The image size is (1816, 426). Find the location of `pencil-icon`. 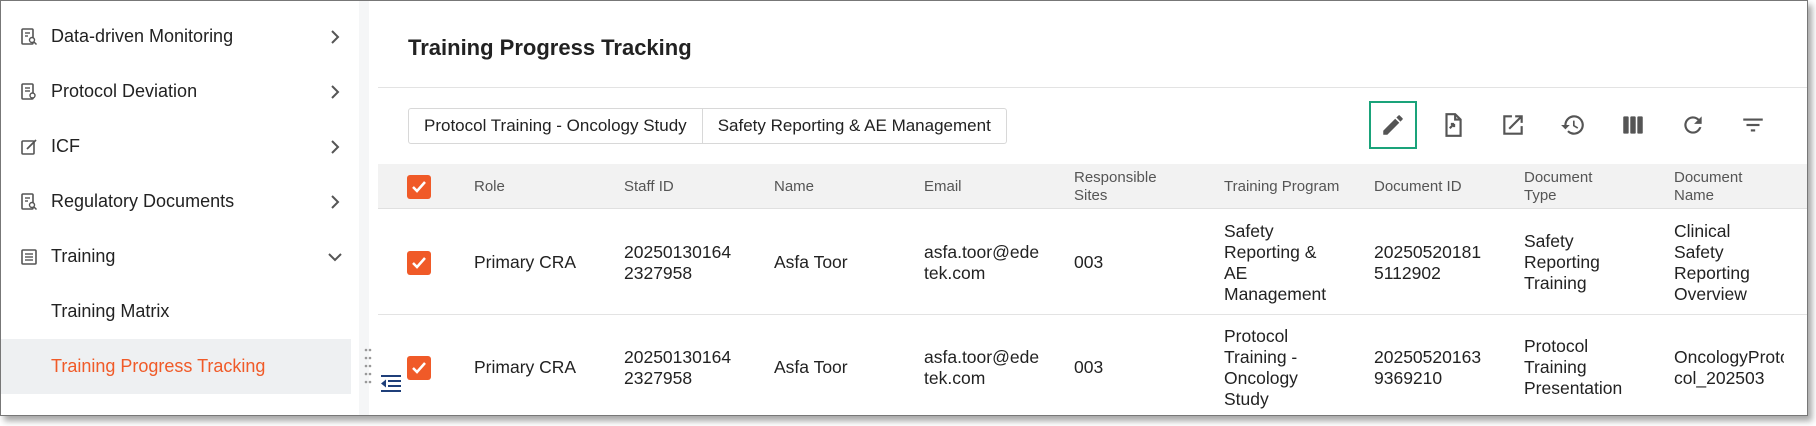

pencil-icon is located at coordinates (1393, 125).